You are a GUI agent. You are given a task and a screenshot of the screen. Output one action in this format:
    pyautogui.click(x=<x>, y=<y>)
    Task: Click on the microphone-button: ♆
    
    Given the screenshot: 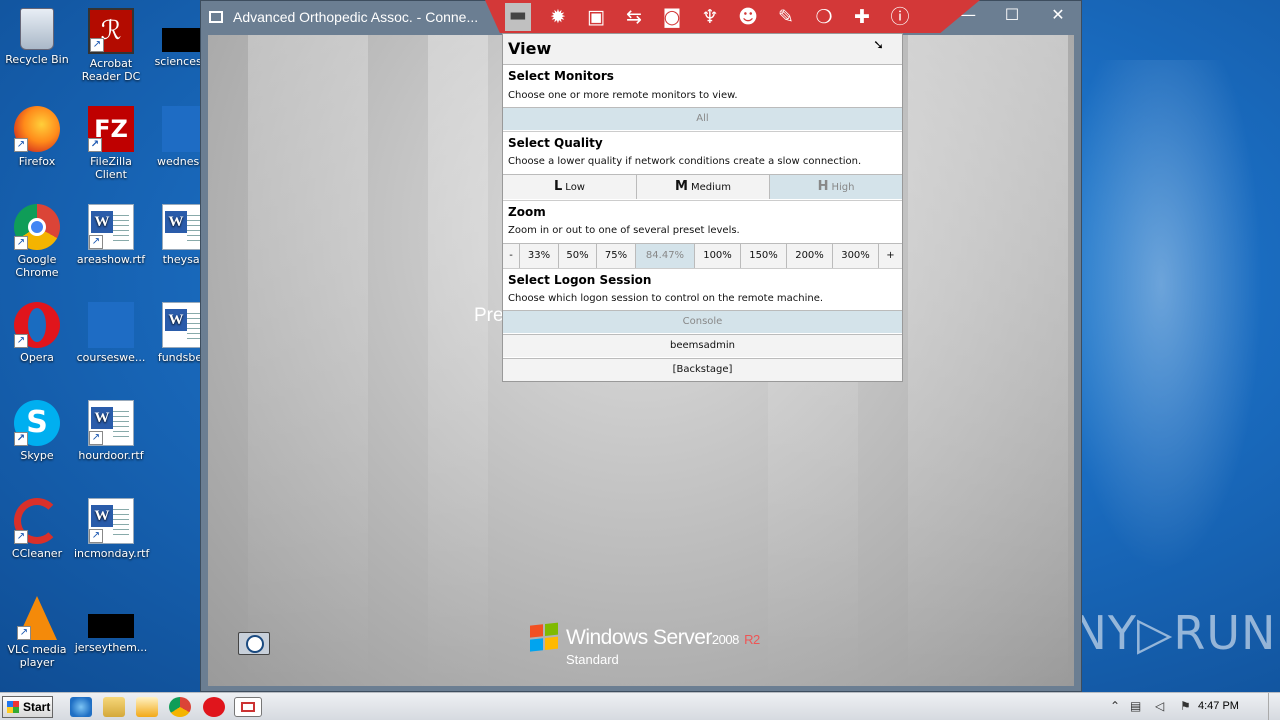 What is the action you would take?
    pyautogui.click(x=710, y=17)
    